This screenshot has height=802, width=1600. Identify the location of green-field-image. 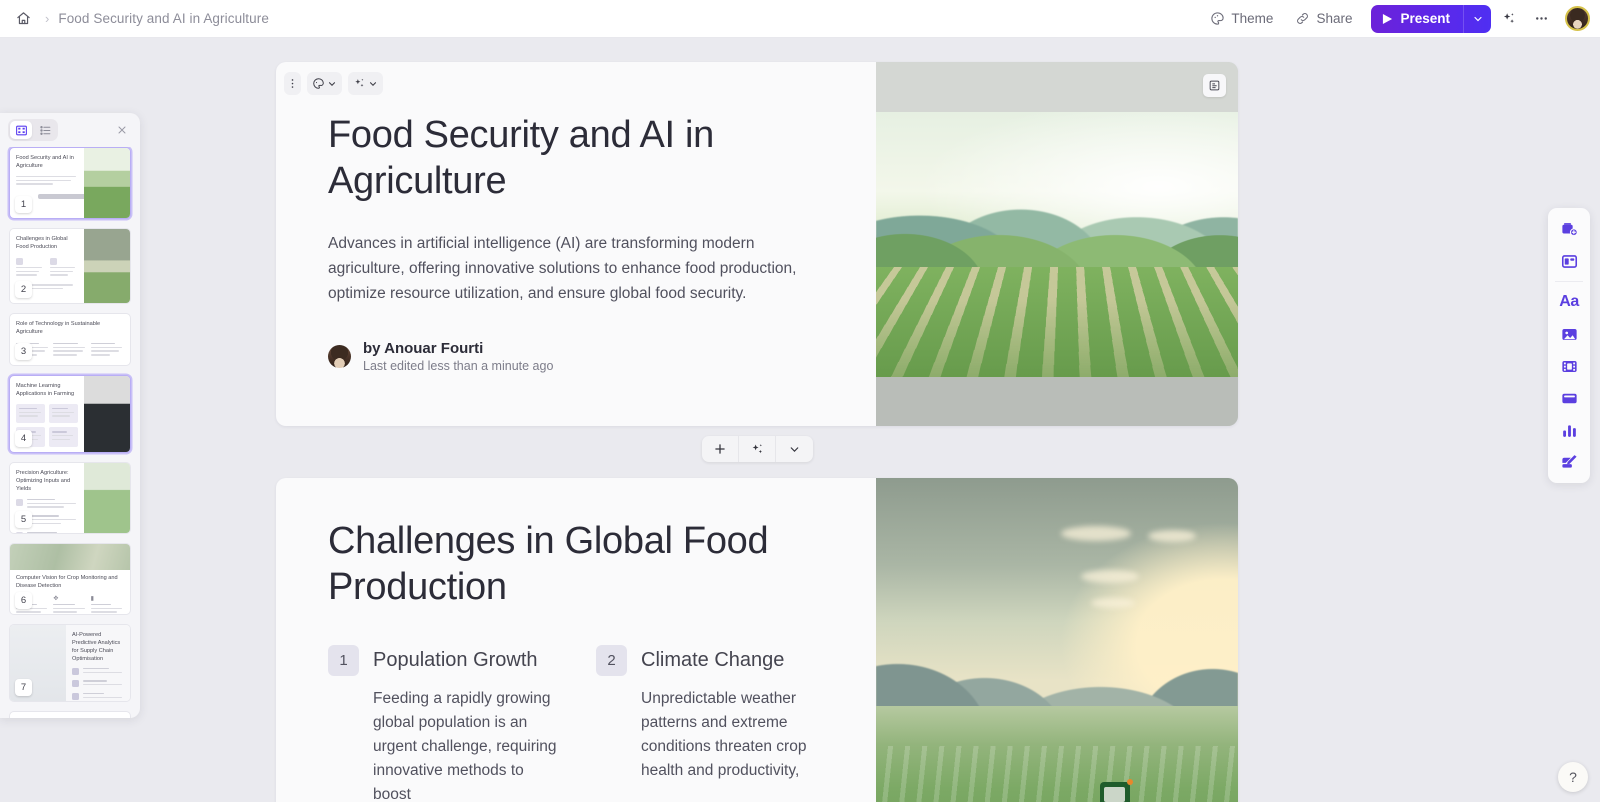
(1057, 244).